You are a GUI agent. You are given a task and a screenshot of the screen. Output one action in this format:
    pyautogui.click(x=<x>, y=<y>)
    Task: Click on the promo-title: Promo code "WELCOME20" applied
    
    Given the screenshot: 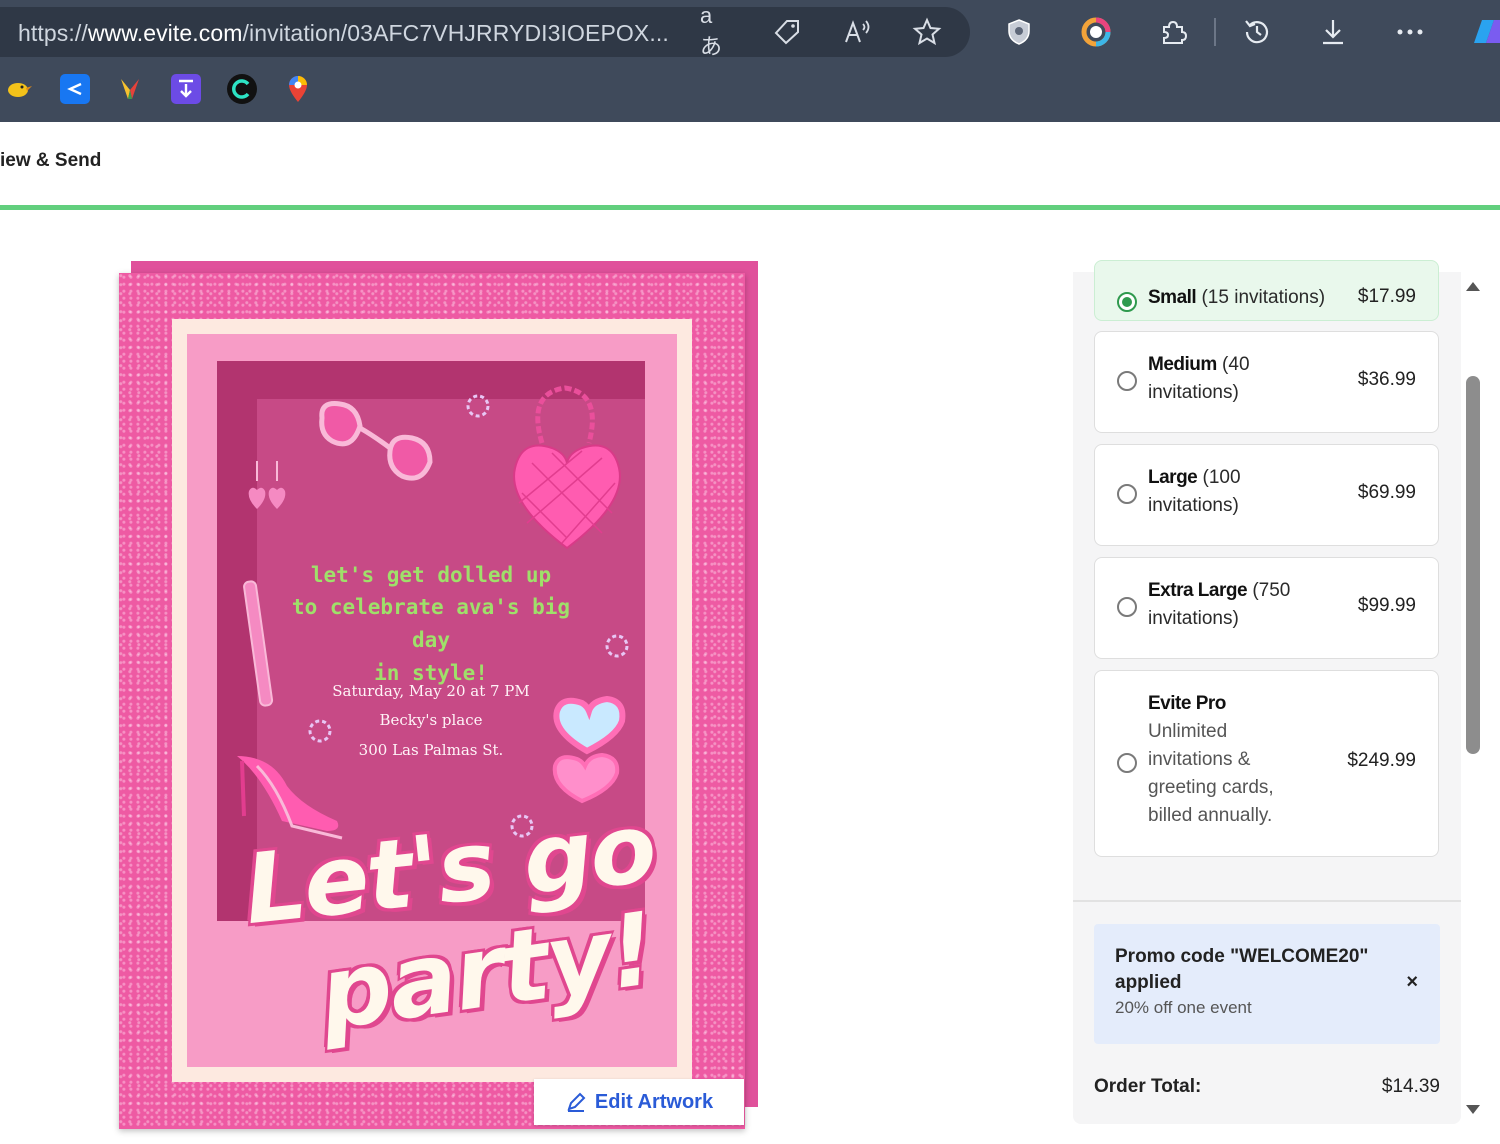 What is the action you would take?
    pyautogui.click(x=1242, y=969)
    